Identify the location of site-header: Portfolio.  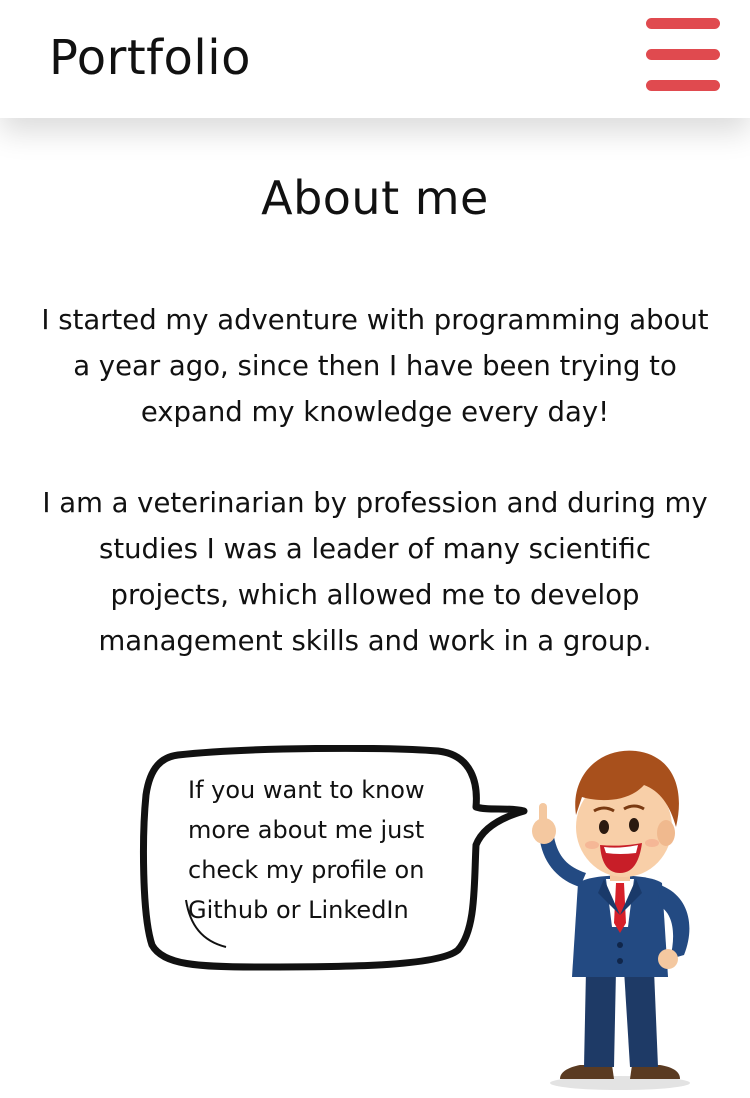
(375, 59).